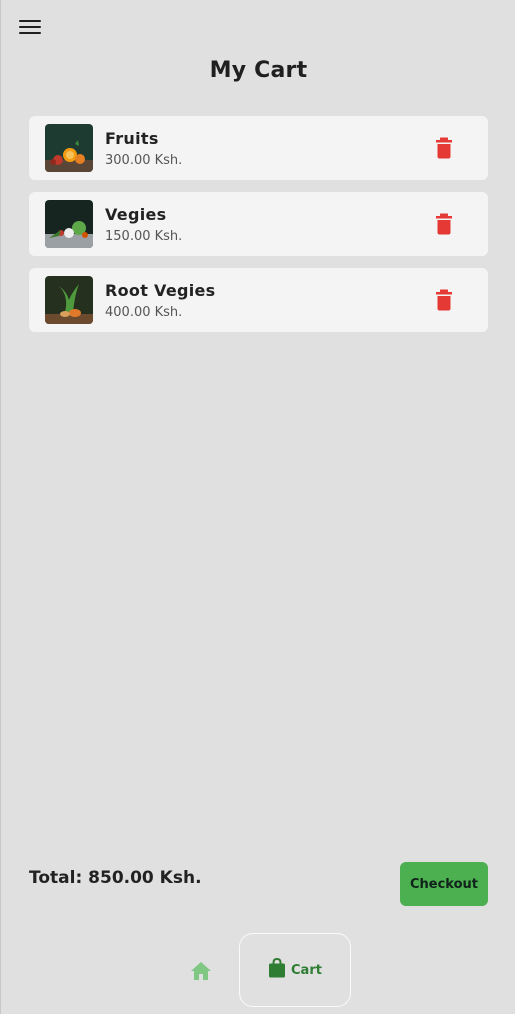 The image size is (515, 1014). I want to click on checkout-button: Checkout, so click(444, 884).